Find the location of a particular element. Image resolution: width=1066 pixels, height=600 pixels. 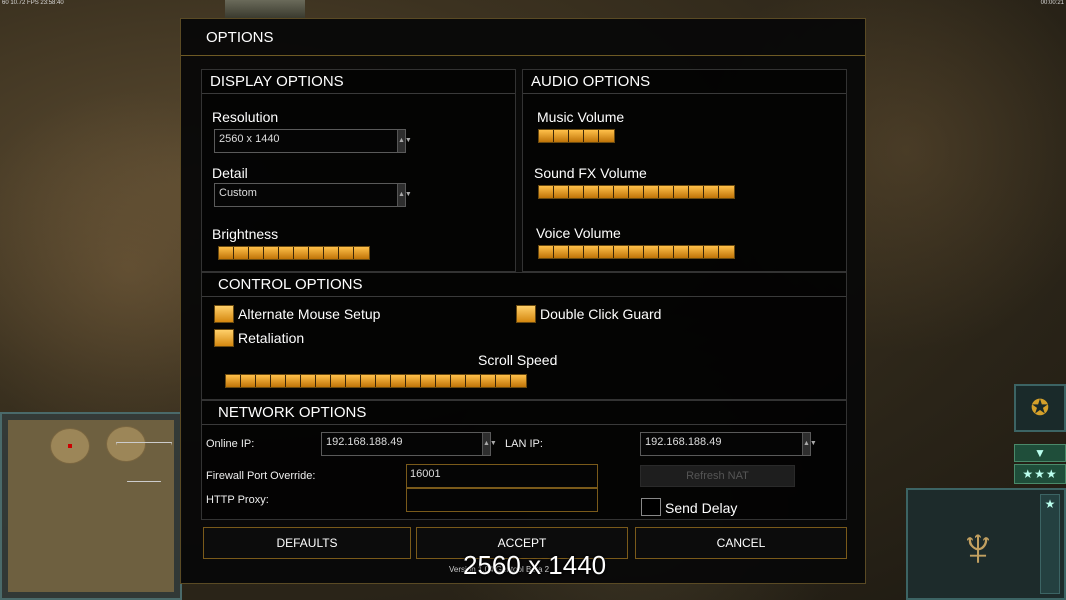

fps-readout: 60 10.72 FPS 23:58:40 is located at coordinates (33, 3).